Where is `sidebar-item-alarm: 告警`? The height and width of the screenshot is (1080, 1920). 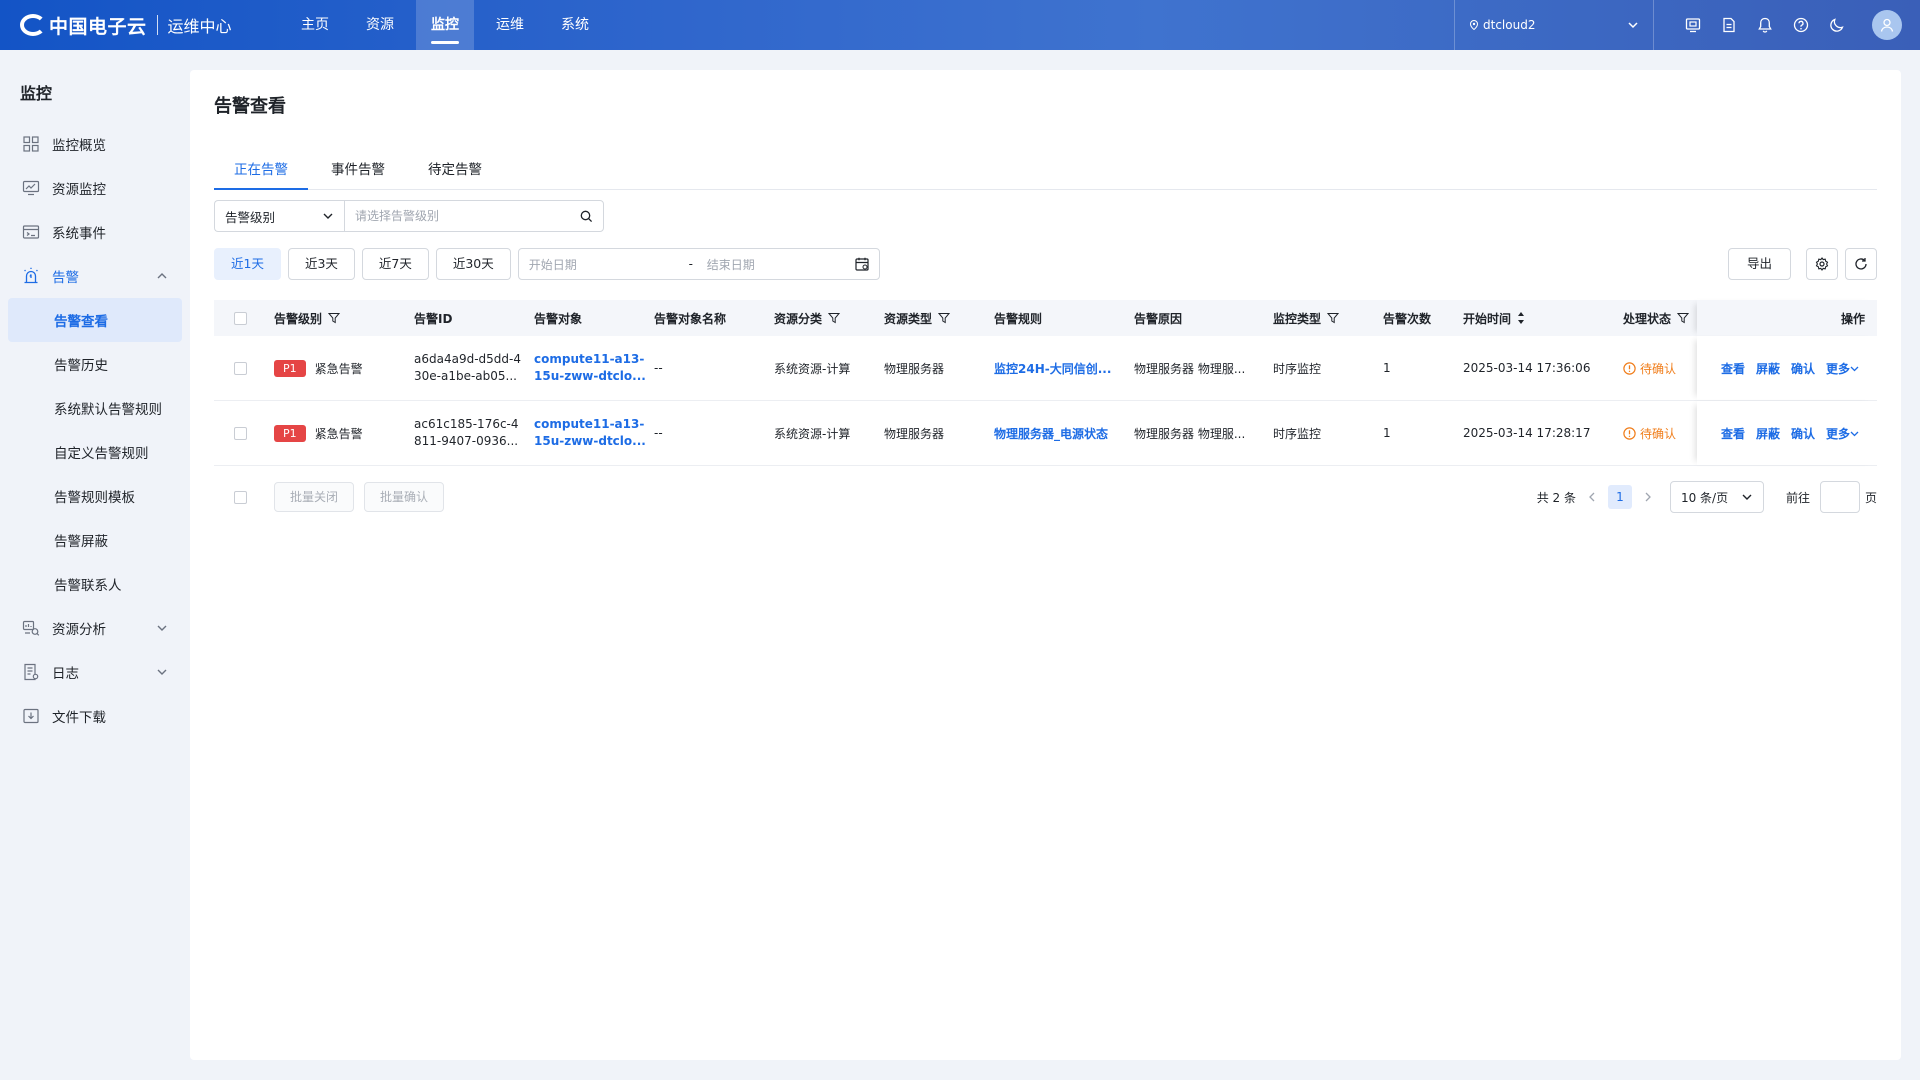 sidebar-item-alarm: 告警 is located at coordinates (95, 276).